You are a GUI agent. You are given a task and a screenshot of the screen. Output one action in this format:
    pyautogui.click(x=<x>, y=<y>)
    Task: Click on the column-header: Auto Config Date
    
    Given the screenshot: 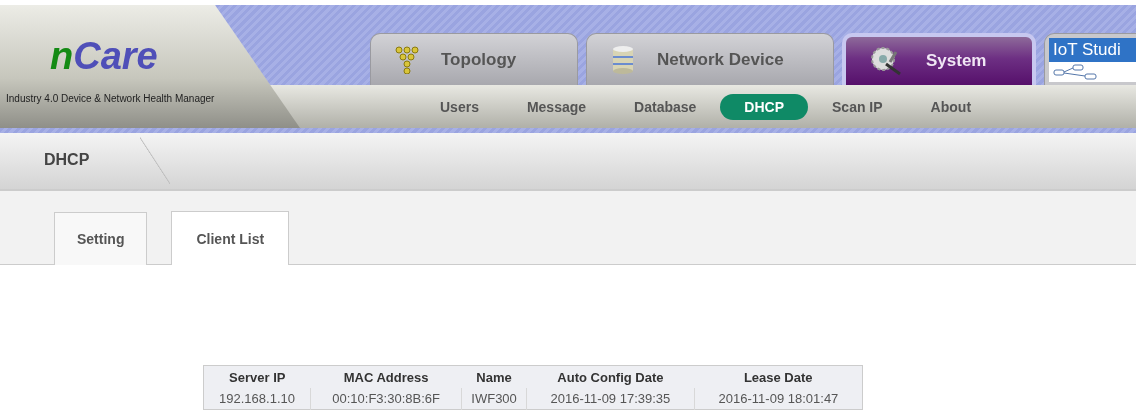 What is the action you would take?
    pyautogui.click(x=610, y=376)
    